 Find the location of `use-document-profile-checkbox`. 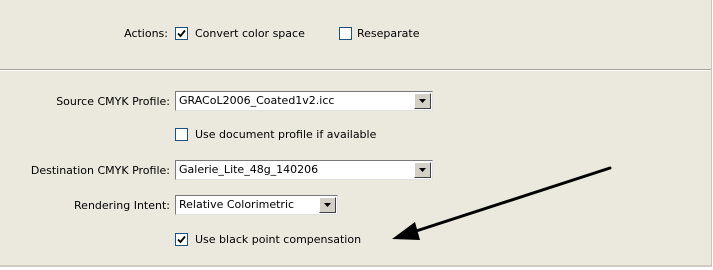

use-document-profile-checkbox is located at coordinates (181, 134).